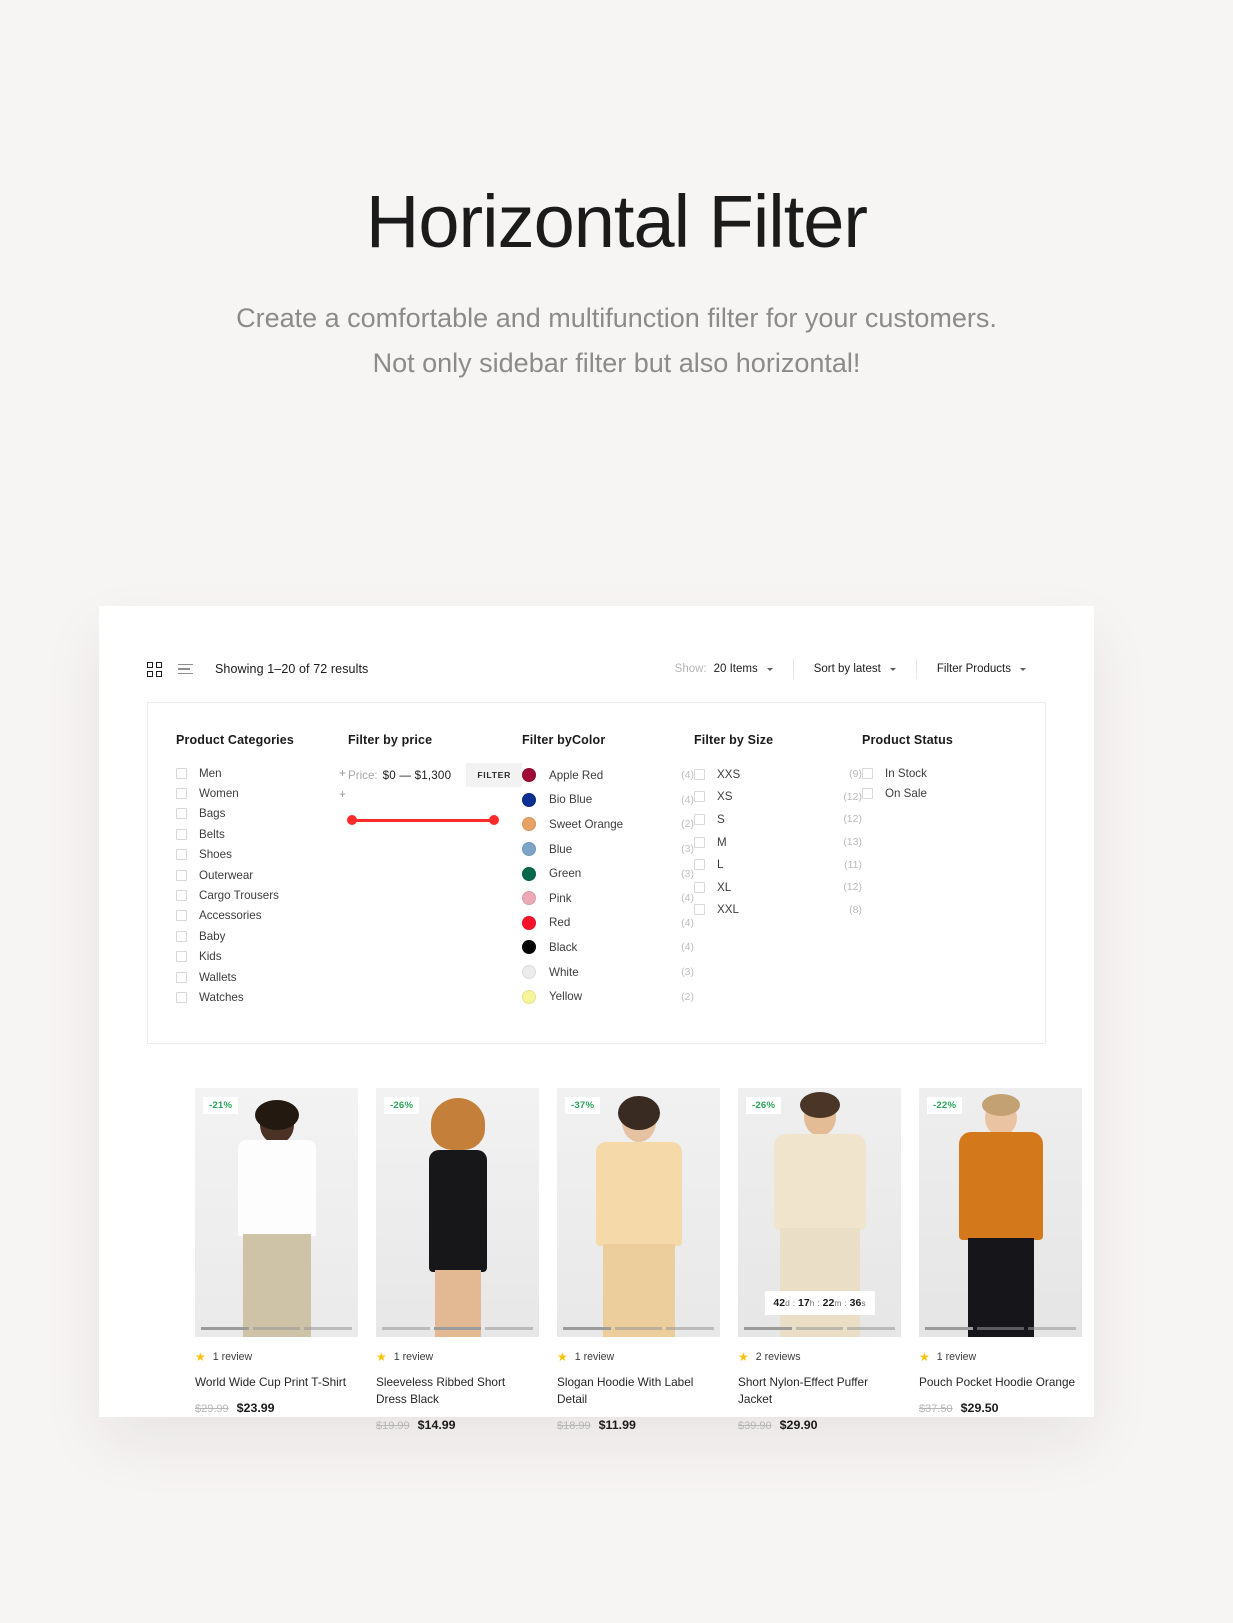 The width and height of the screenshot is (1233, 1623). I want to click on size-item: XL (12), so click(778, 887).